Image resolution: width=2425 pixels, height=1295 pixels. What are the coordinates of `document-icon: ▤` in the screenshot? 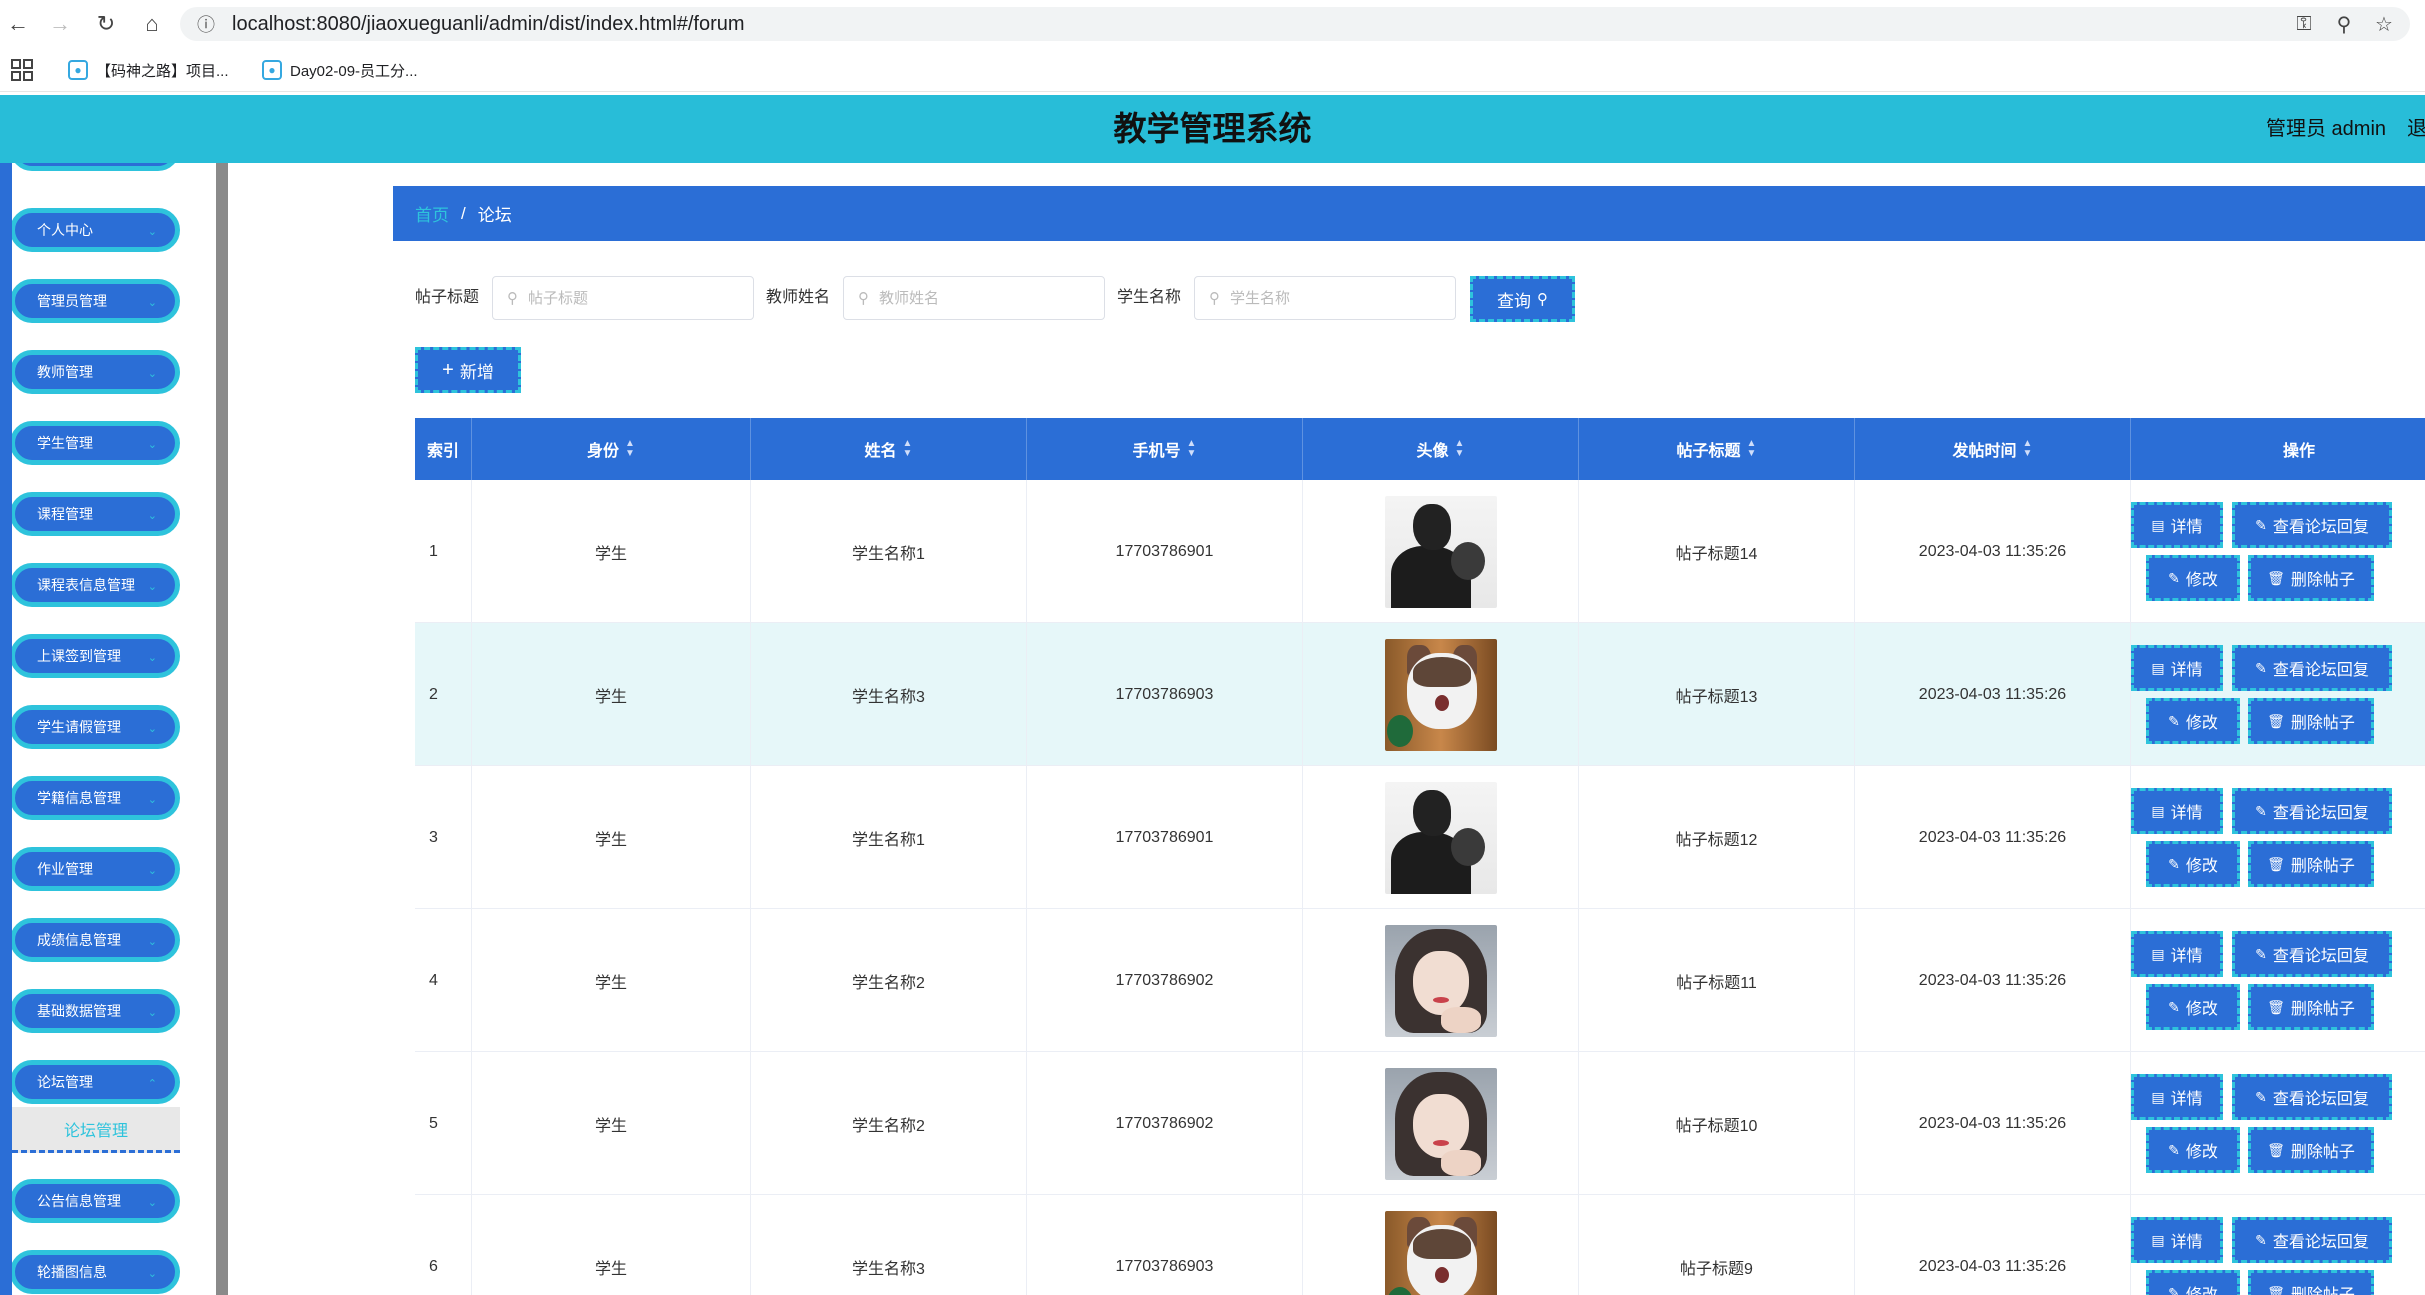 It's located at (2158, 810).